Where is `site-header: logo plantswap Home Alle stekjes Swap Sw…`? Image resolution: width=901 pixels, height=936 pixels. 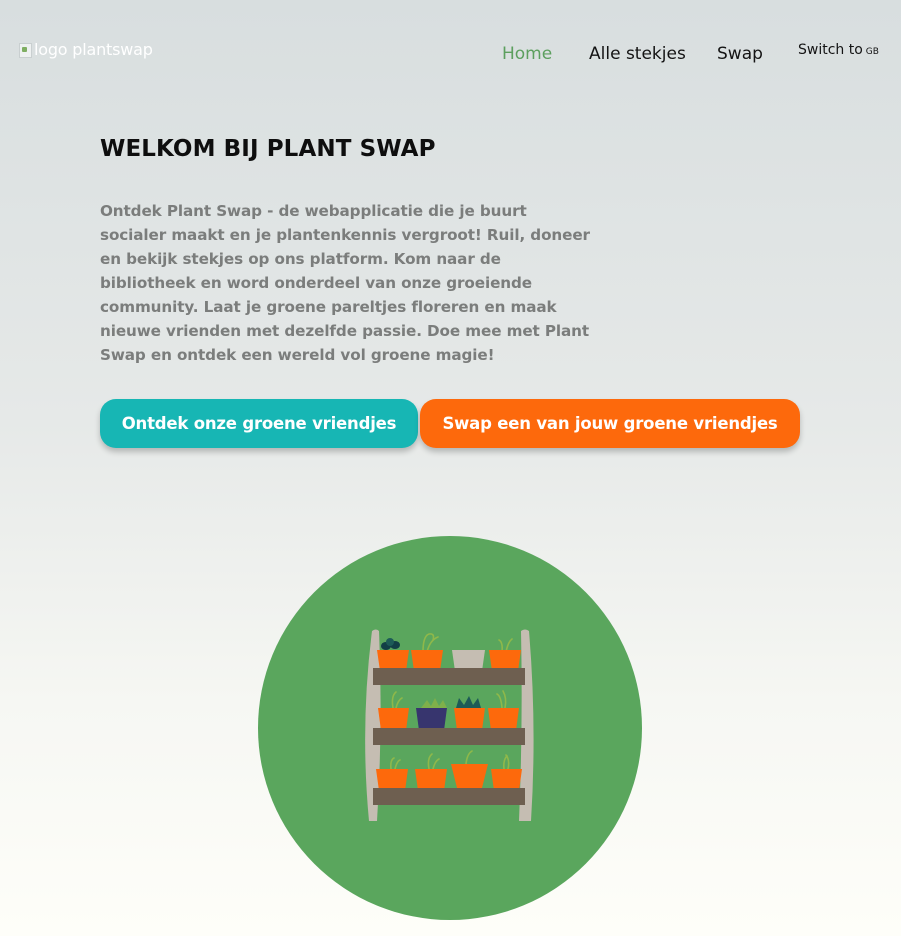
site-header: logo plantswap Home Alle stekjes Swap Sw… is located at coordinates (450, 50).